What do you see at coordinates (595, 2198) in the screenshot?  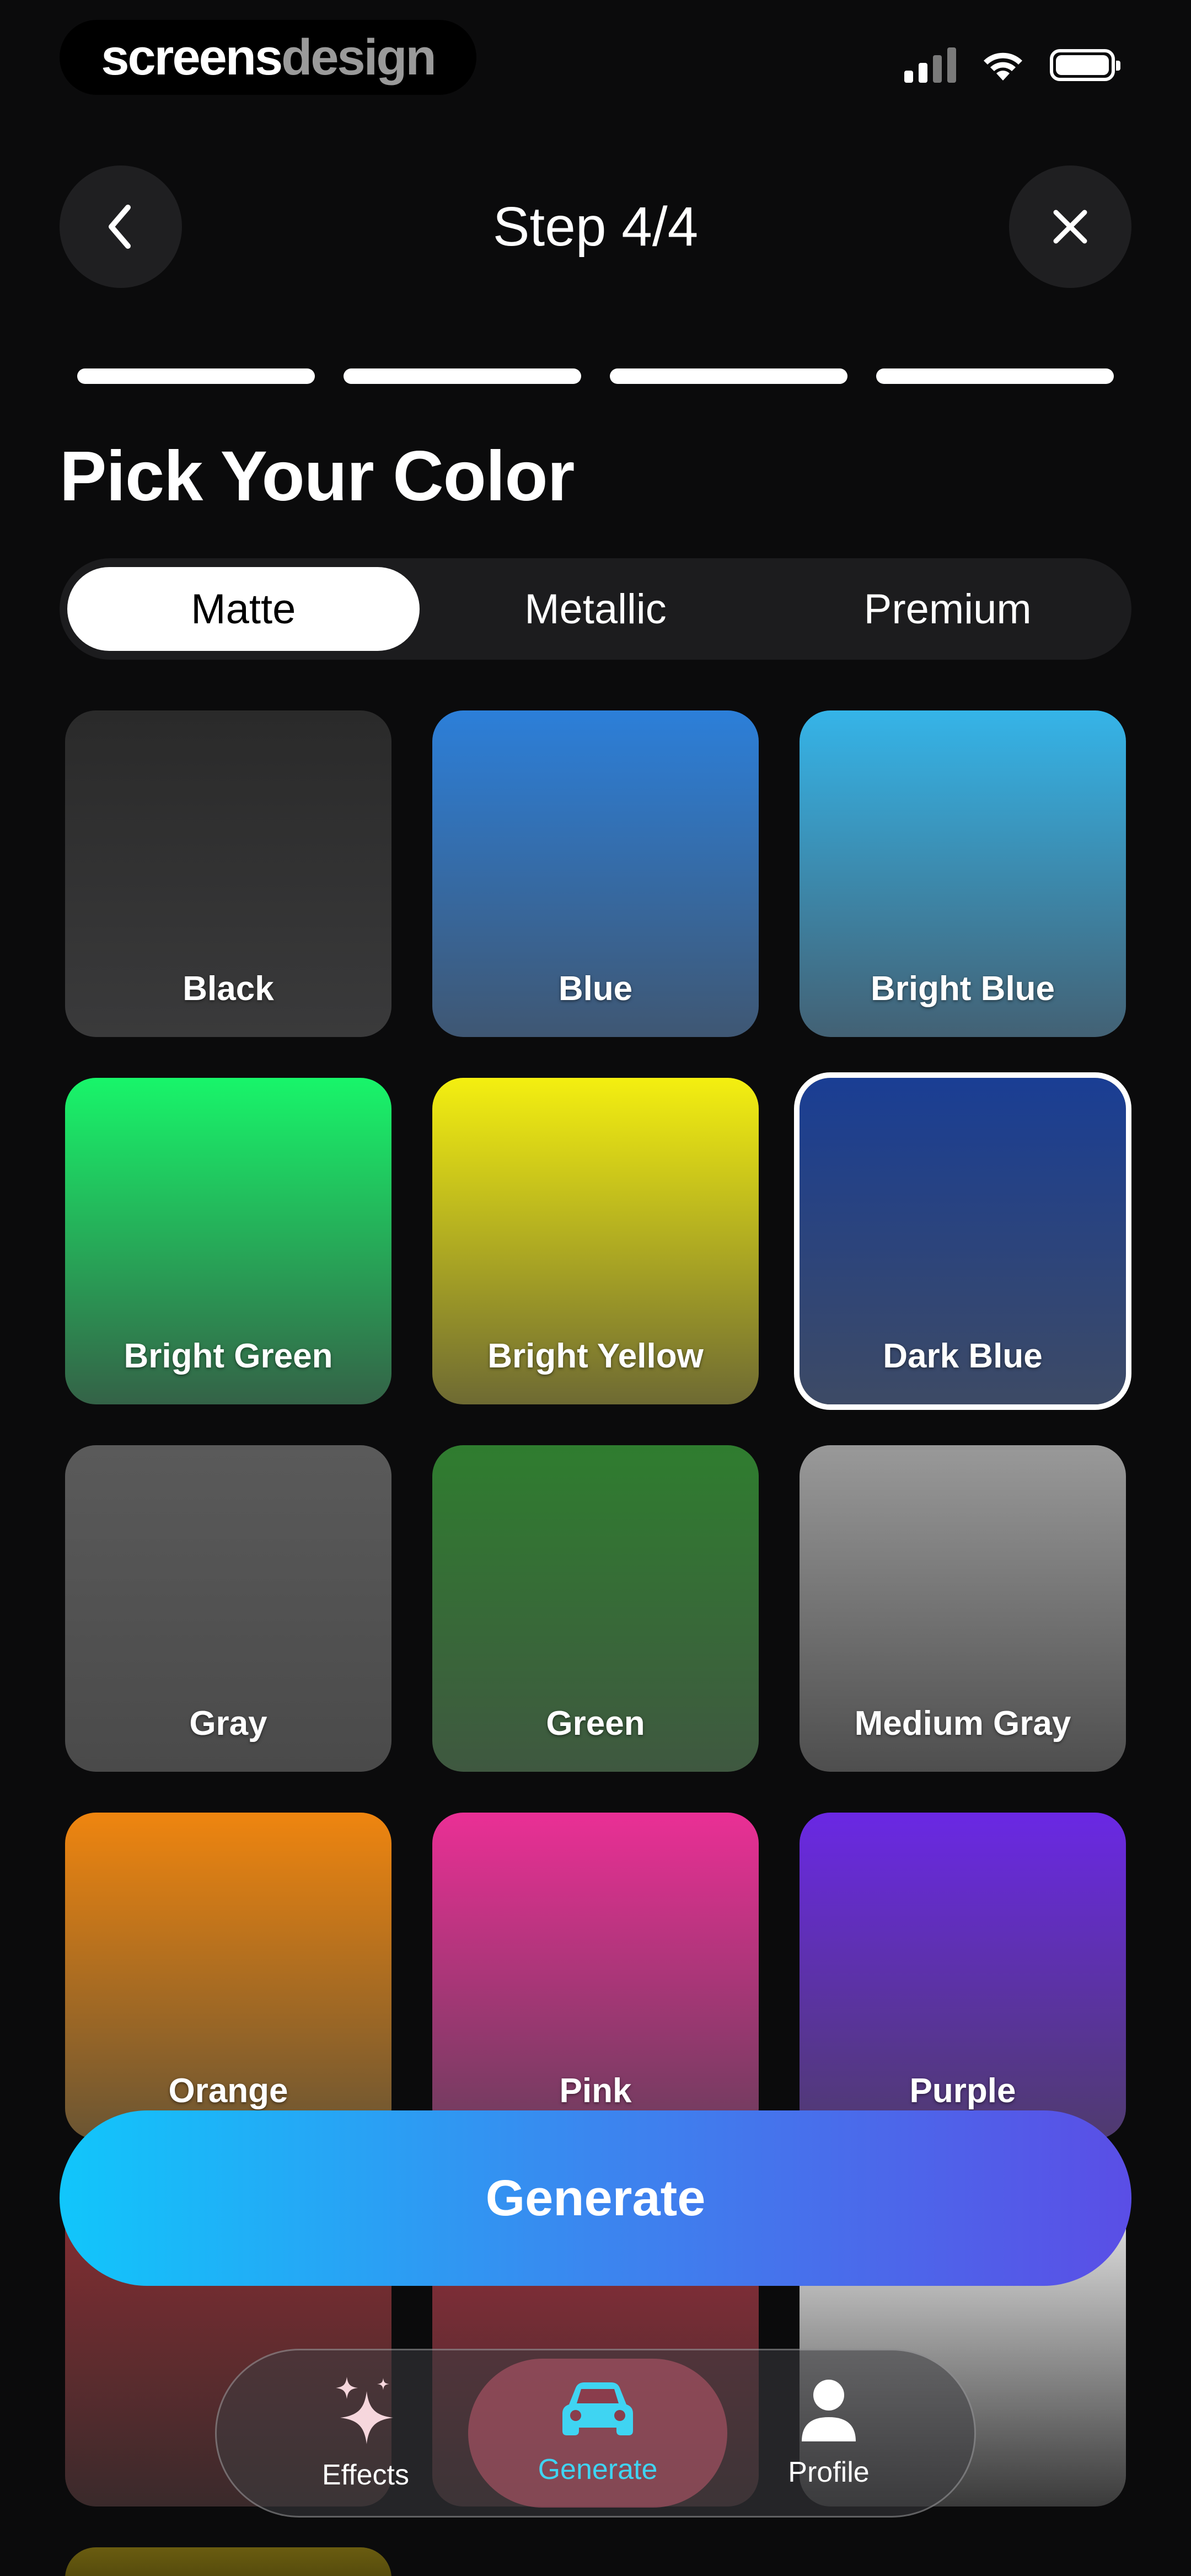 I see `generate-button: Generate` at bounding box center [595, 2198].